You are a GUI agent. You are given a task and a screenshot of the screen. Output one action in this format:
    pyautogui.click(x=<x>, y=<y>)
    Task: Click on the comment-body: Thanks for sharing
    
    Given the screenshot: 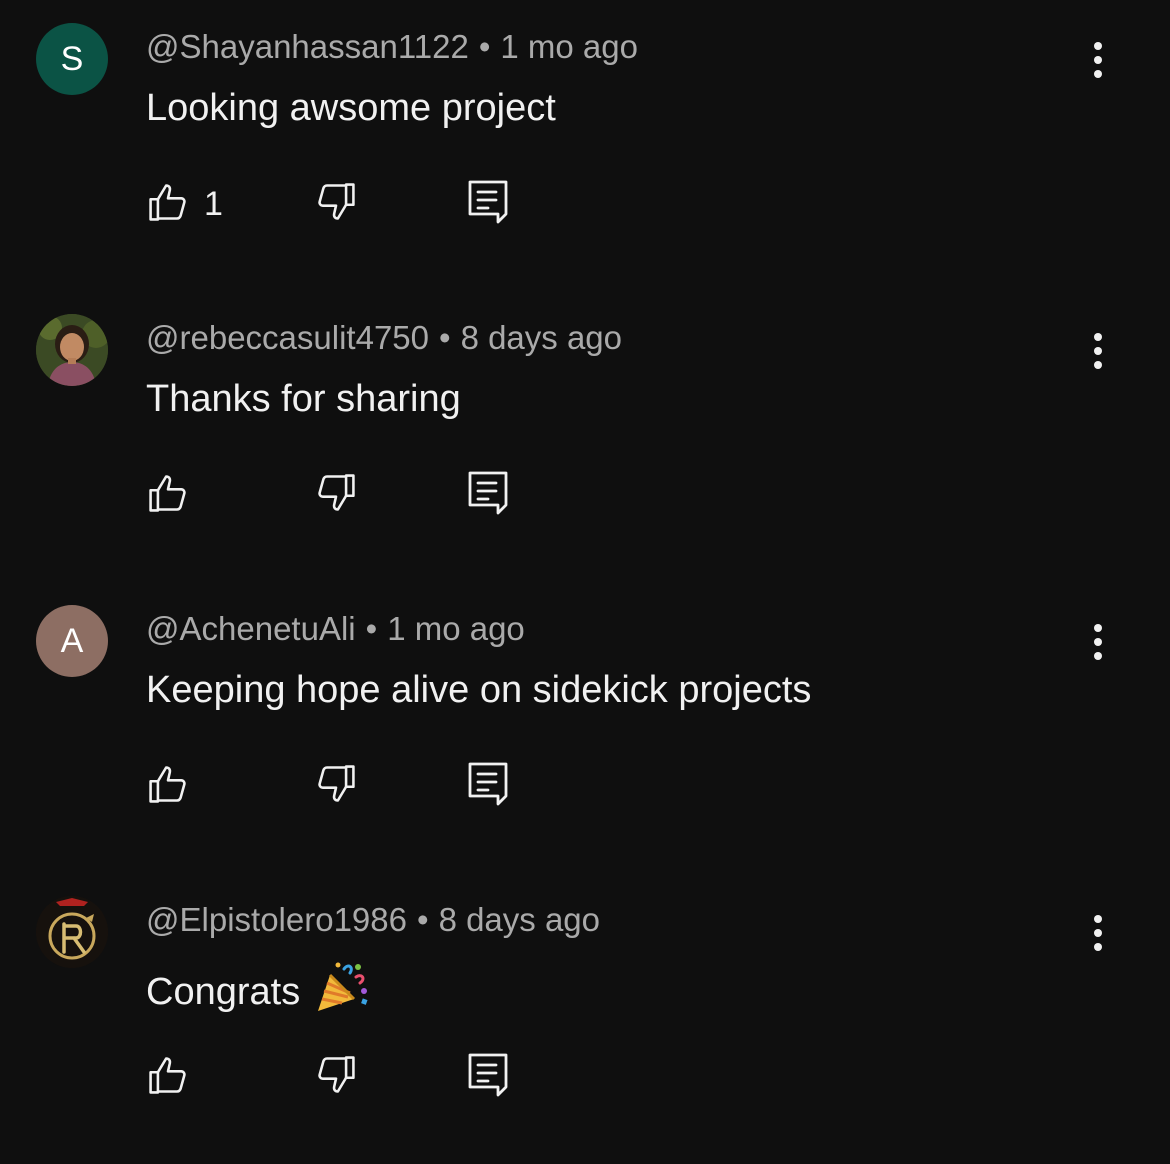 What is the action you would take?
    pyautogui.click(x=303, y=399)
    